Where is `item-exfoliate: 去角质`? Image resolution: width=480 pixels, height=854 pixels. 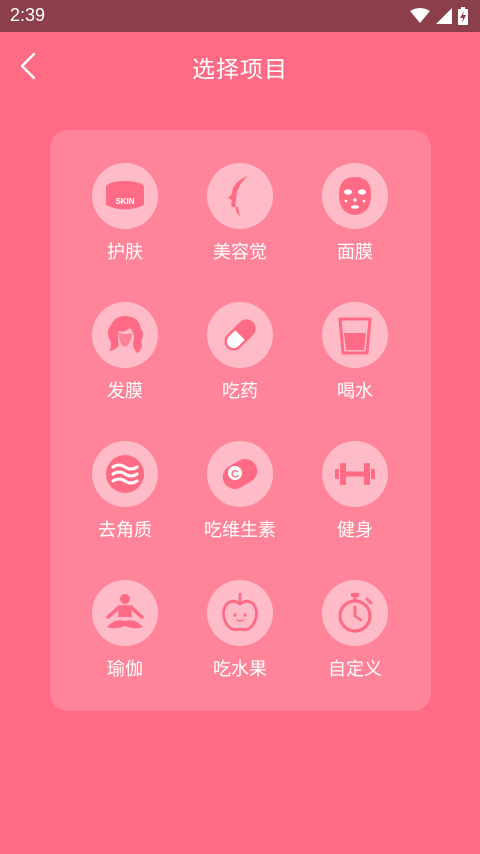
item-exfoliate: 去角质 is located at coordinates (125, 501).